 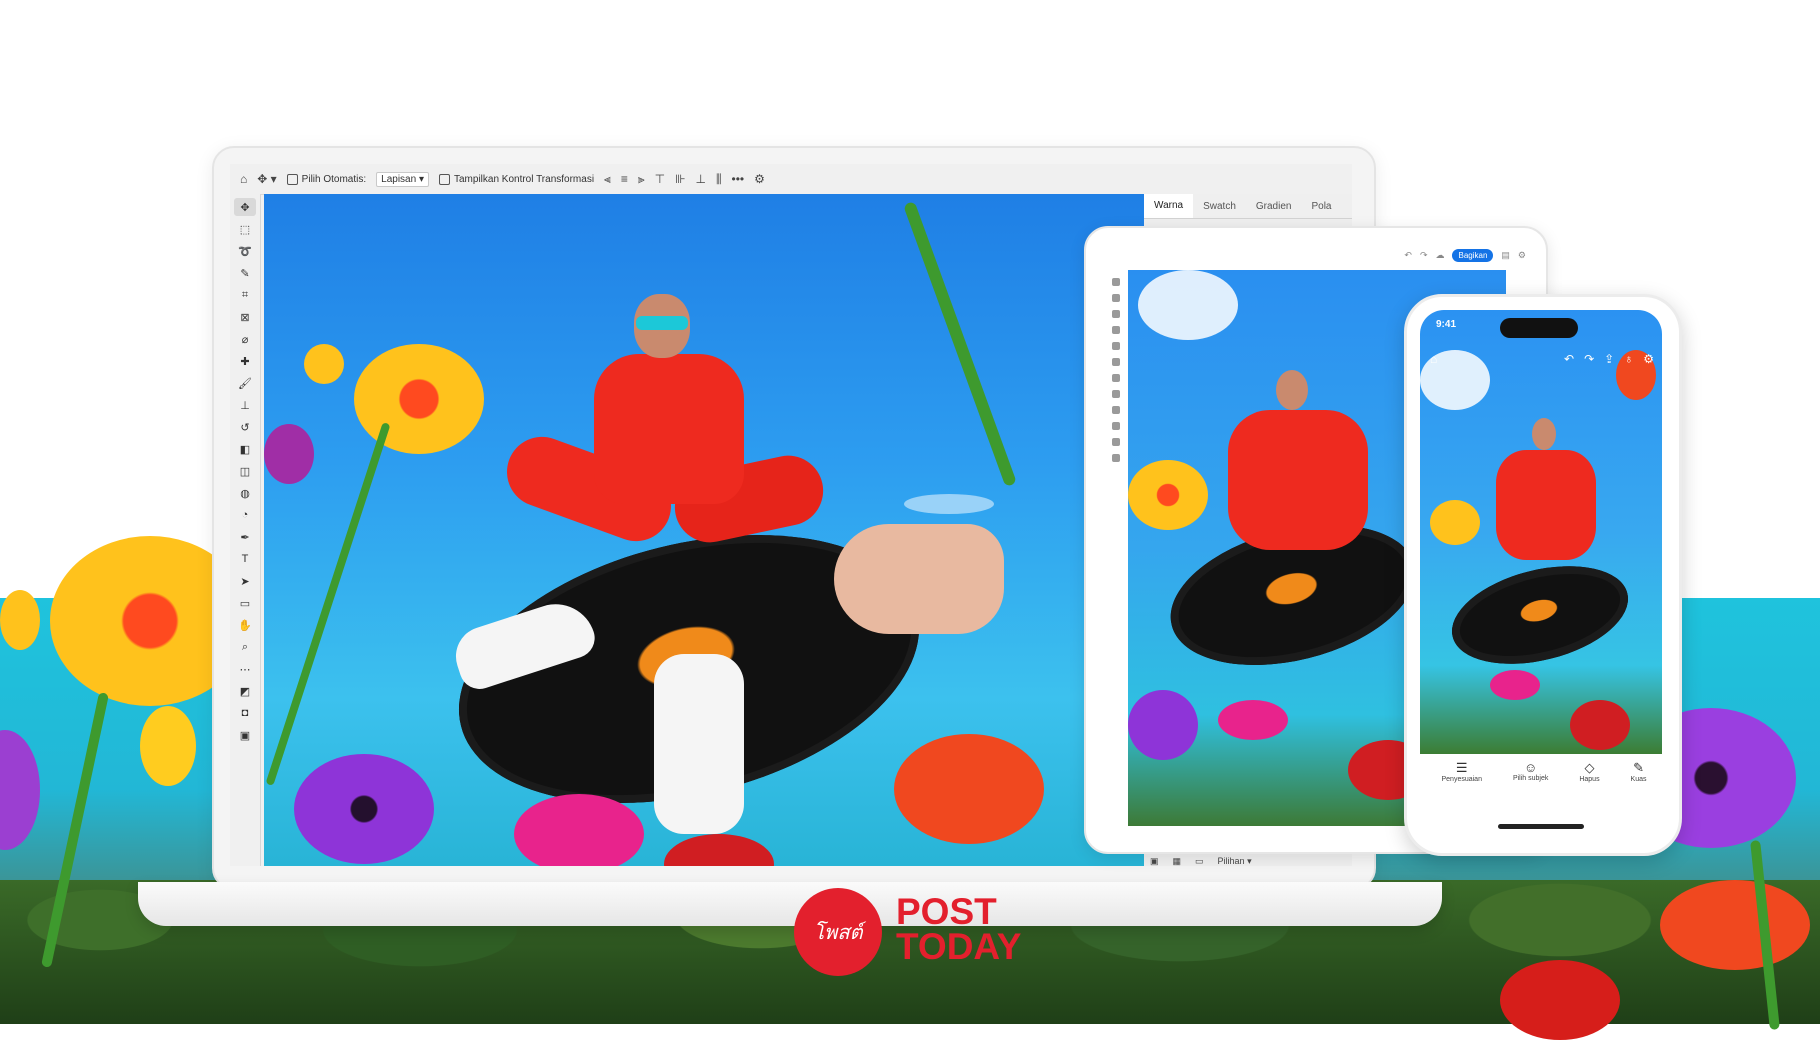 What do you see at coordinates (1589, 767) in the screenshot?
I see `eraser-icon: ◇` at bounding box center [1589, 767].